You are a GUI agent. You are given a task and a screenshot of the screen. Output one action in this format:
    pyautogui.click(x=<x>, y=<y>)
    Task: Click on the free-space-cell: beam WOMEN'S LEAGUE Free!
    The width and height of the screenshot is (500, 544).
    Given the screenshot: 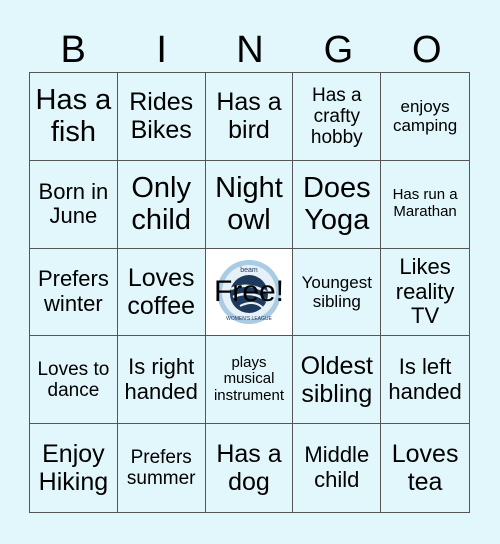 What is the action you would take?
    pyautogui.click(x=249, y=292)
    